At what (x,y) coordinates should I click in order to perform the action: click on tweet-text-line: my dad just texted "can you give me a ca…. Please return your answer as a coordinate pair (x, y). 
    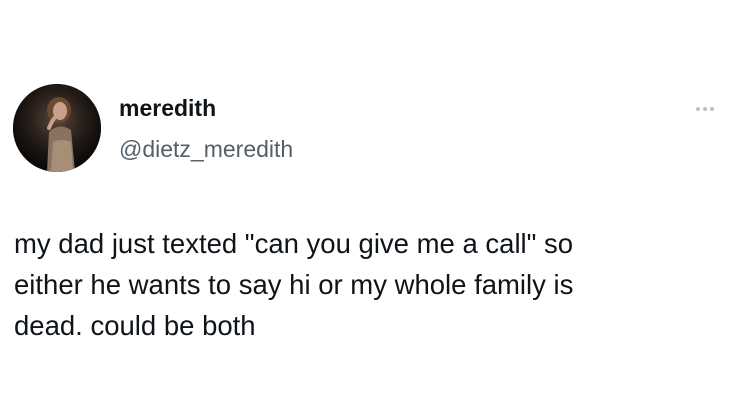
    Looking at the image, I should click on (294, 243).